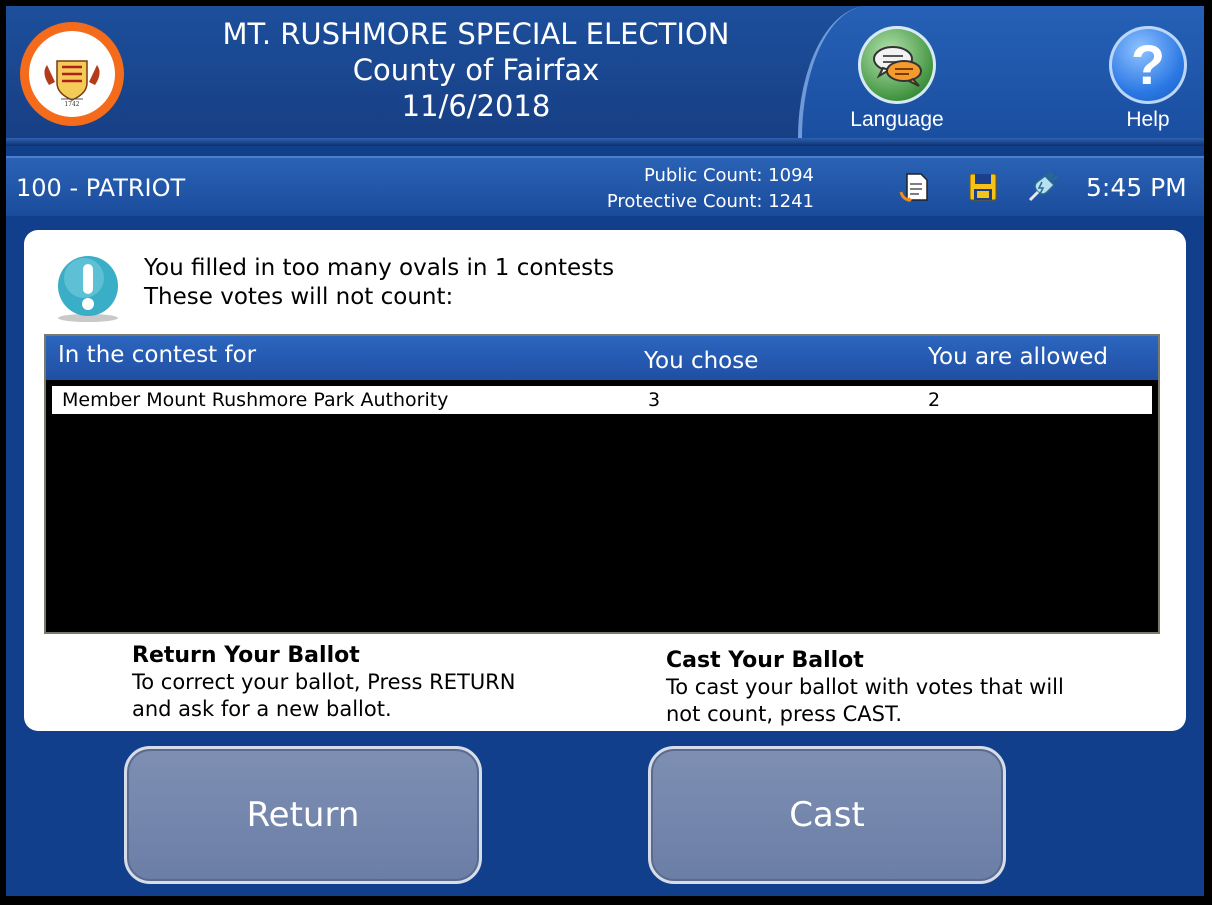  Describe the element at coordinates (101, 188) in the screenshot. I see `precinct-label: 100 - PATRIOT` at that location.